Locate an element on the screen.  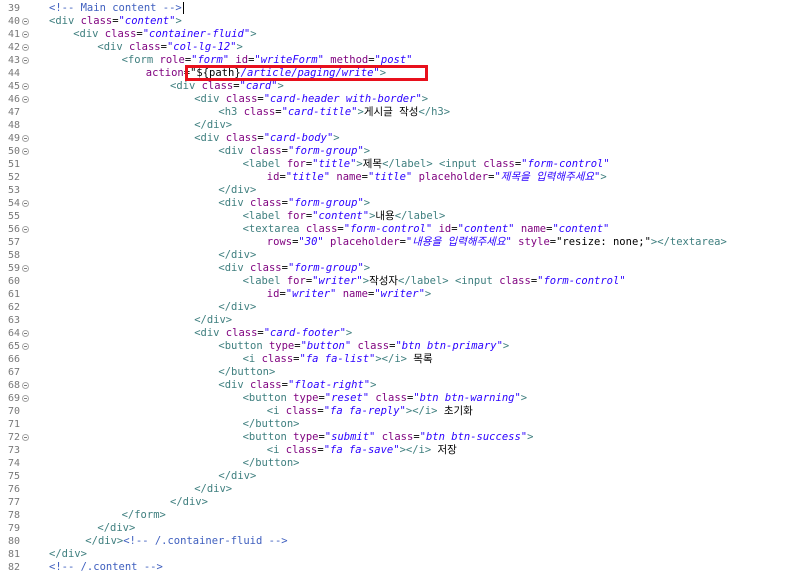
line-number: 65 is located at coordinates (13, 346).